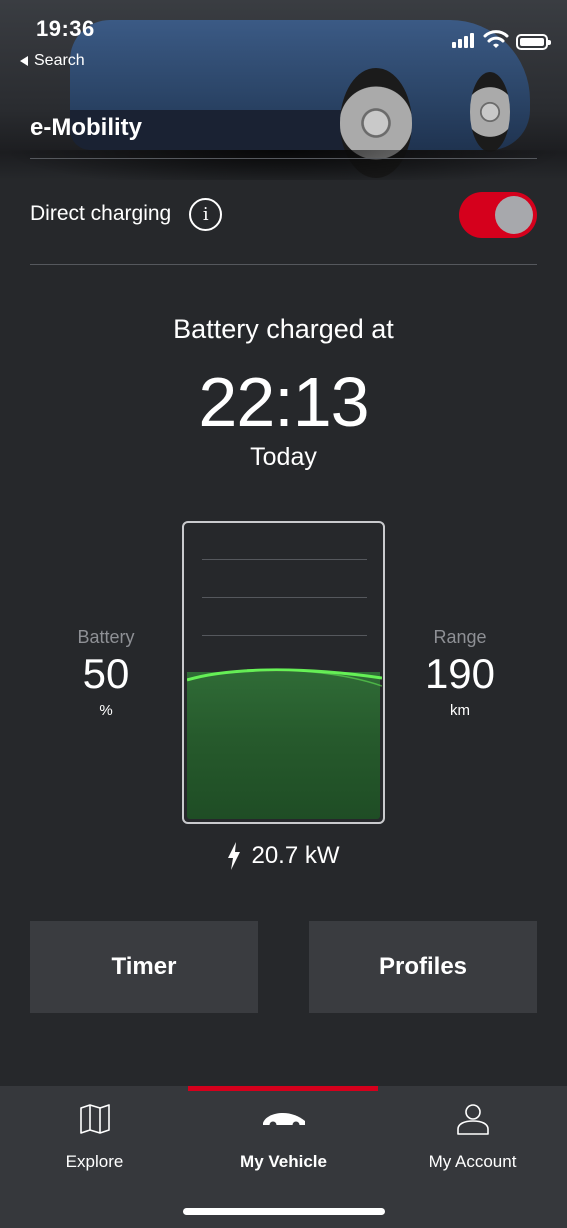 The height and width of the screenshot is (1228, 567). I want to click on section-divider, so click(283, 264).